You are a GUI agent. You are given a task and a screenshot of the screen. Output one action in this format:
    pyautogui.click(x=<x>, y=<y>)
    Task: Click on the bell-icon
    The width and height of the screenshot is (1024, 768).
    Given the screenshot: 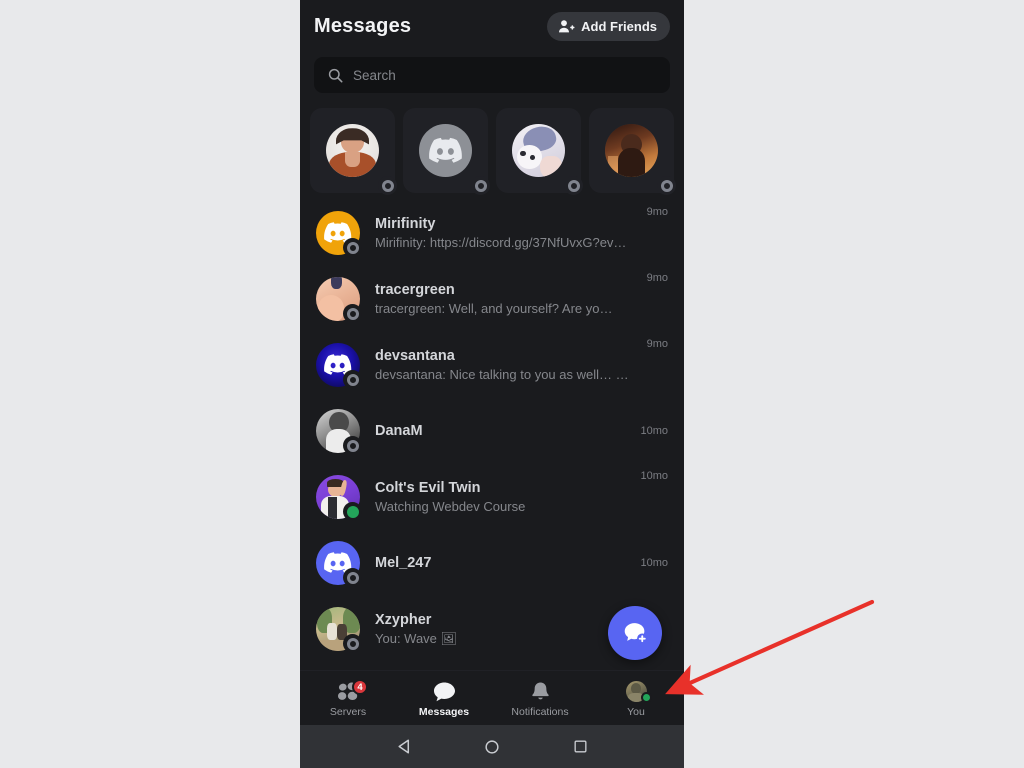 What is the action you would take?
    pyautogui.click(x=540, y=690)
    